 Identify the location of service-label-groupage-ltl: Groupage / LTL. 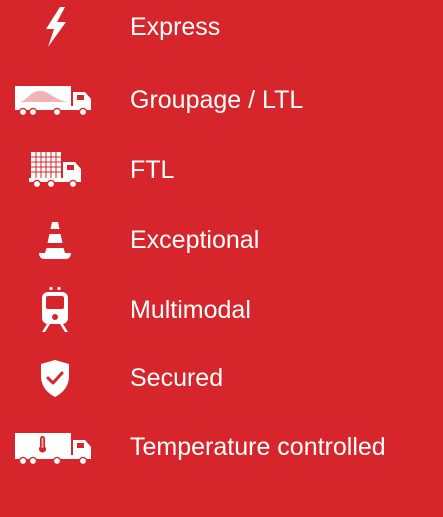
(217, 100).